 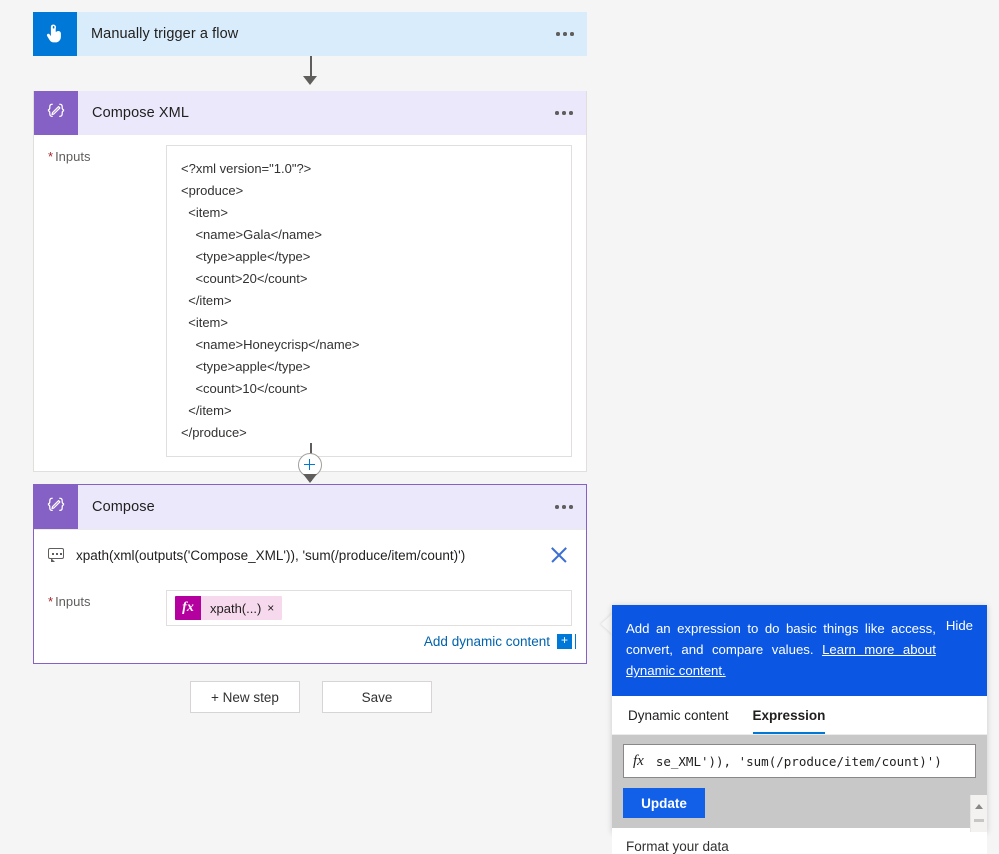 I want to click on compose-xml-title: Compose XML, so click(x=140, y=113).